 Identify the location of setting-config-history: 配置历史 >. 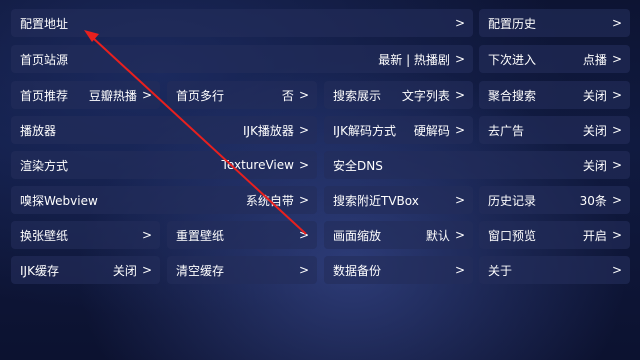
(554, 23).